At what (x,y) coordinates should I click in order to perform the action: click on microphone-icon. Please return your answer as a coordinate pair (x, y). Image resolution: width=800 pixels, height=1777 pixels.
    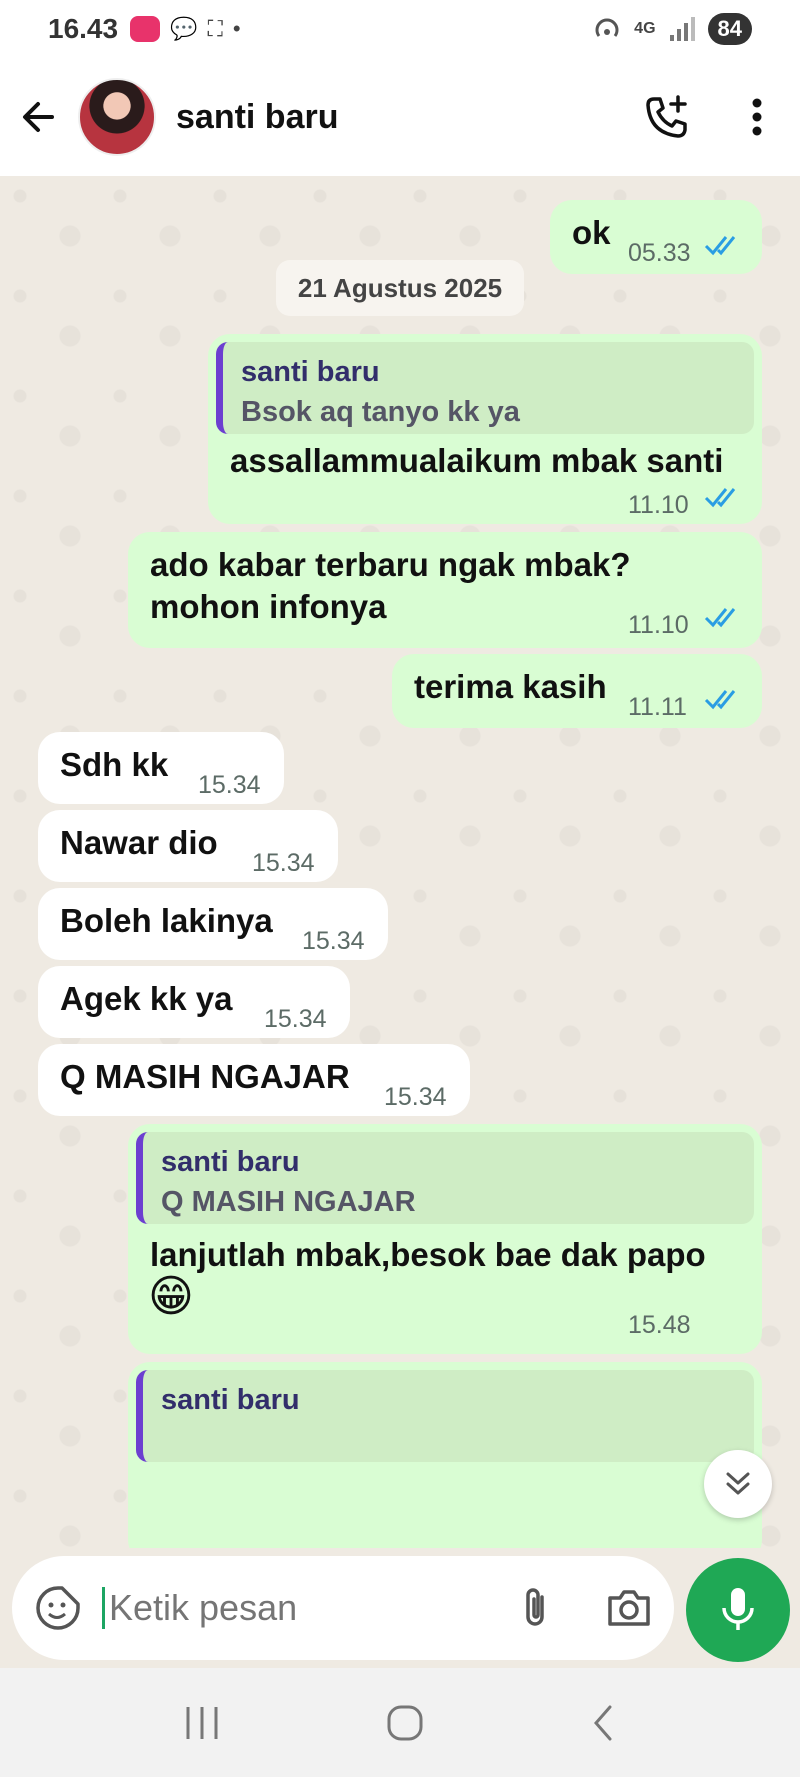
    Looking at the image, I should click on (738, 1609).